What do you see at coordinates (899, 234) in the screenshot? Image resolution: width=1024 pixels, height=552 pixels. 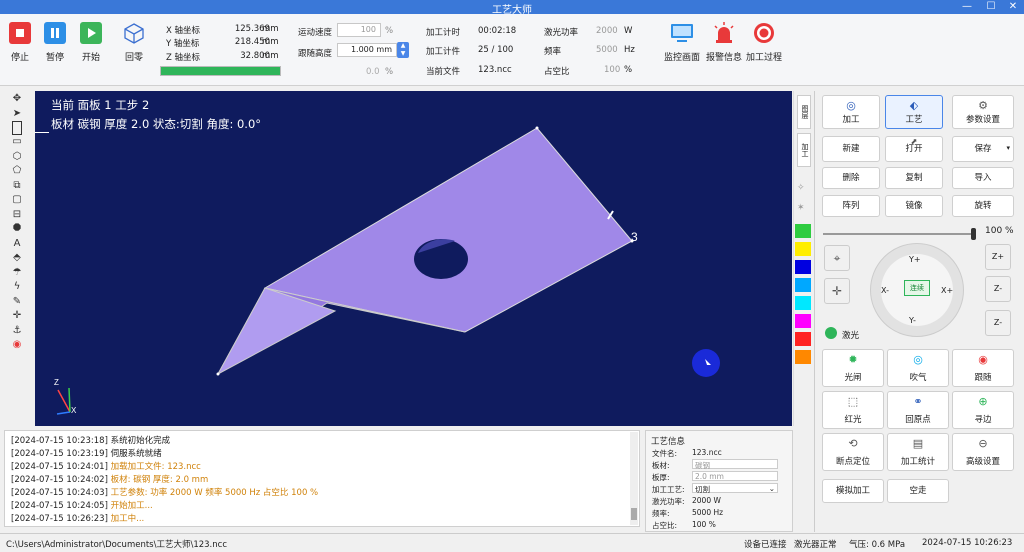 I see `speed-slider` at bounding box center [899, 234].